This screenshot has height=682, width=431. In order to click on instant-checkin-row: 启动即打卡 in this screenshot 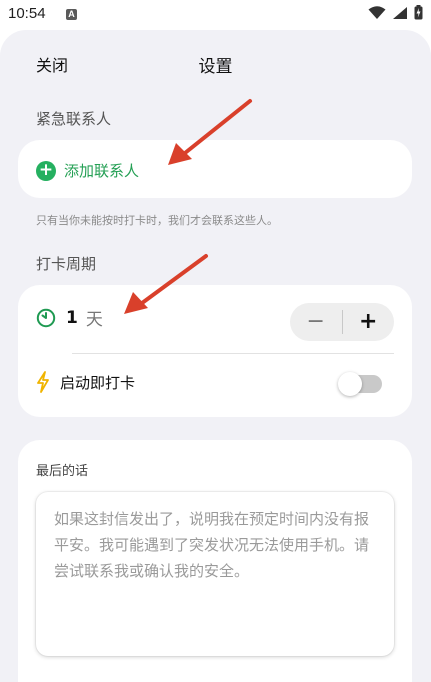, I will do `click(85, 382)`.